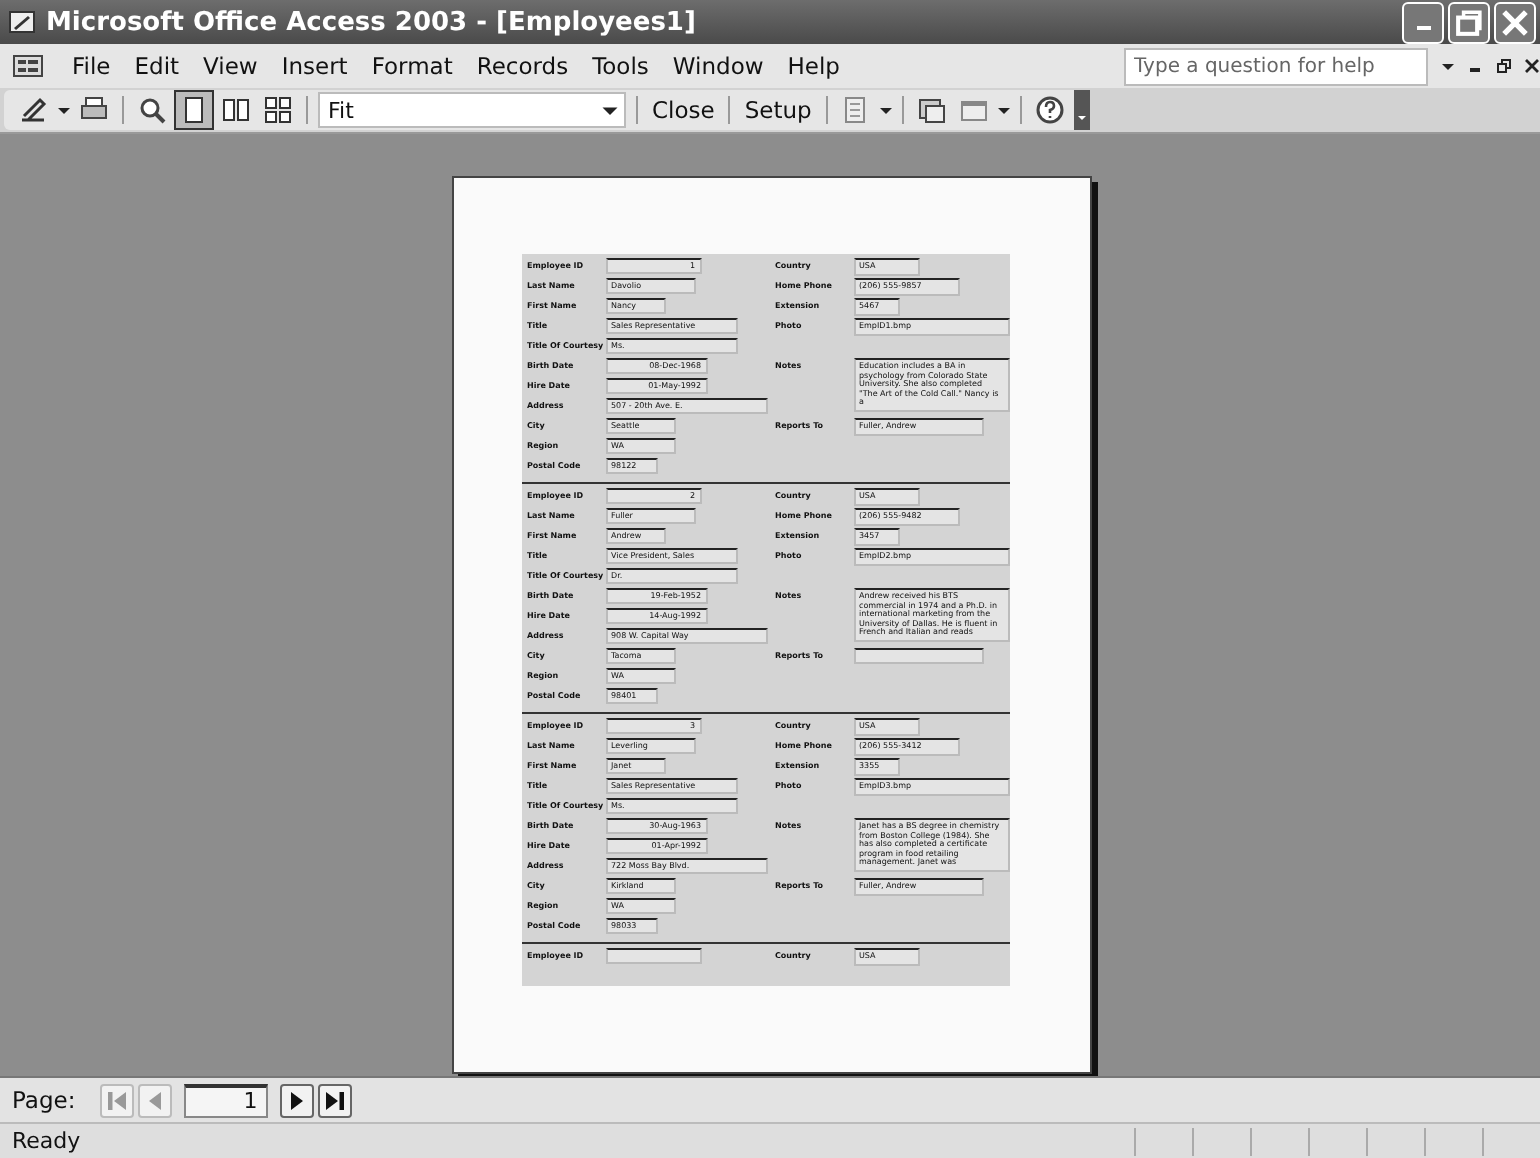 Image resolution: width=1540 pixels, height=1158 pixels. What do you see at coordinates (1504, 66) in the screenshot?
I see `restore-icon` at bounding box center [1504, 66].